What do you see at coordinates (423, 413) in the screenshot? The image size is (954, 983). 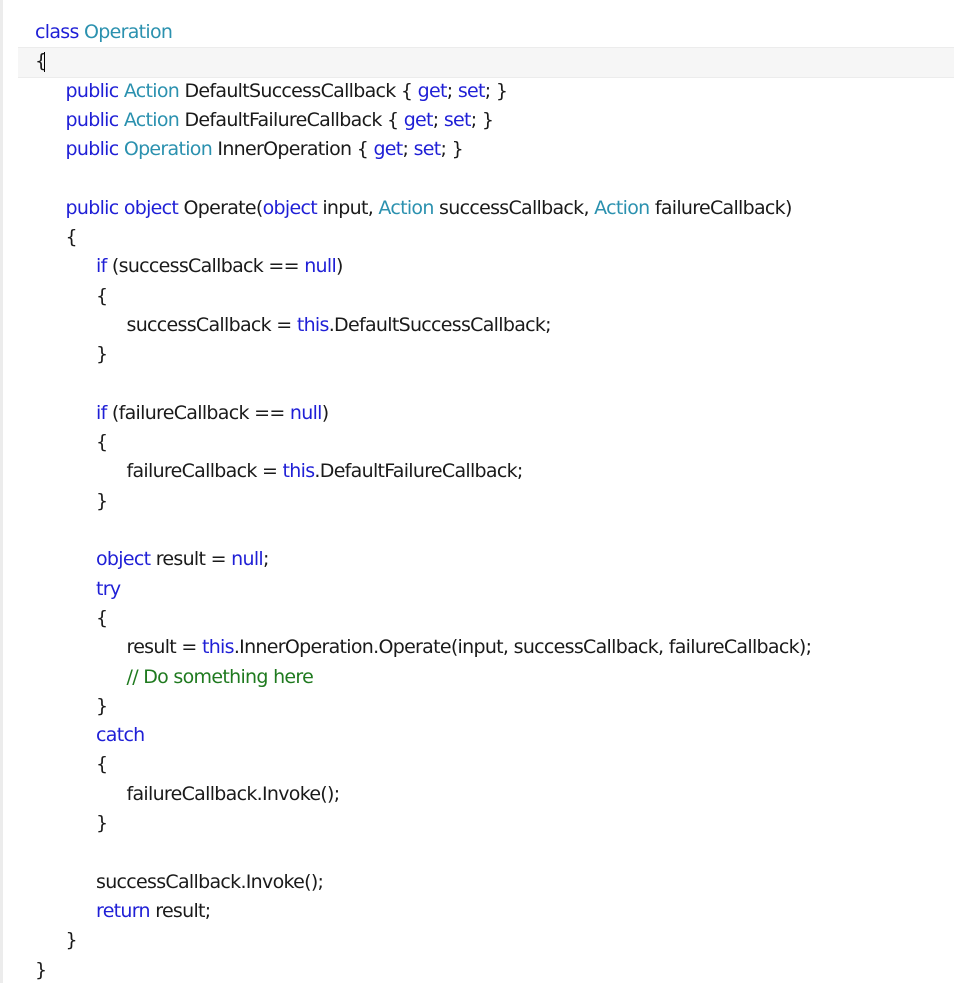 I see `code-line: if (failureCallback == null)` at bounding box center [423, 413].